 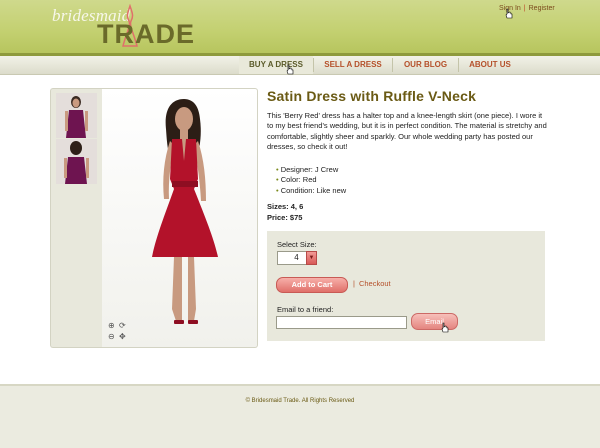 I want to click on site-footer: © Bridesmaid Trade. All Rights Reserved, so click(x=300, y=417).